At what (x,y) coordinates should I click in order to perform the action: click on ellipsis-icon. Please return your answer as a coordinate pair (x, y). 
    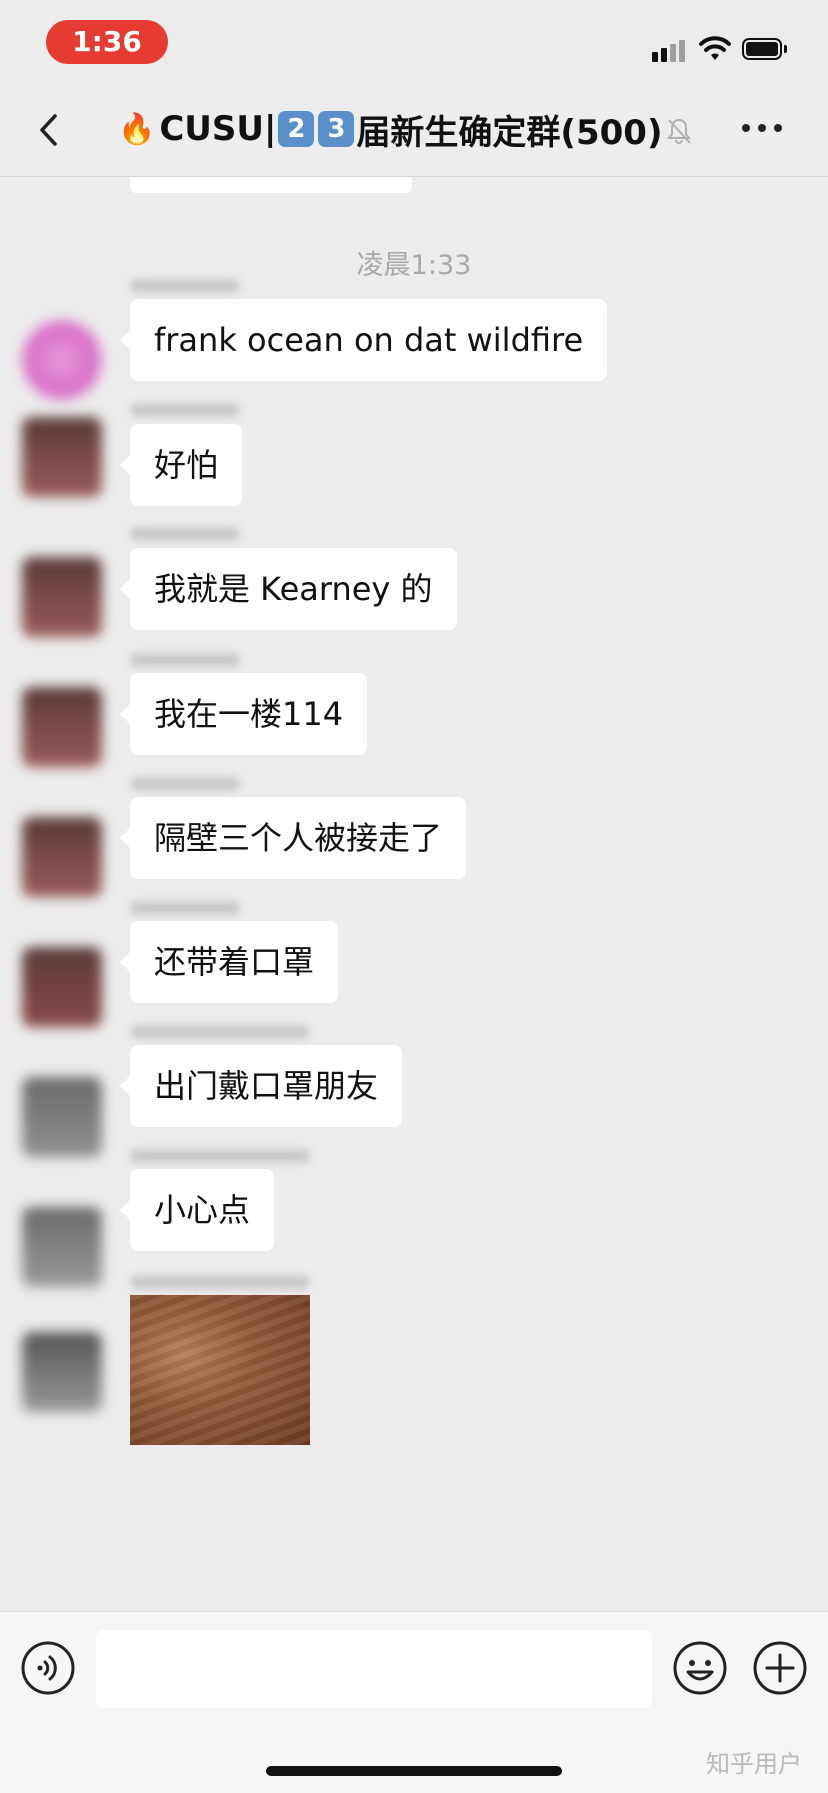
    Looking at the image, I should click on (762, 130).